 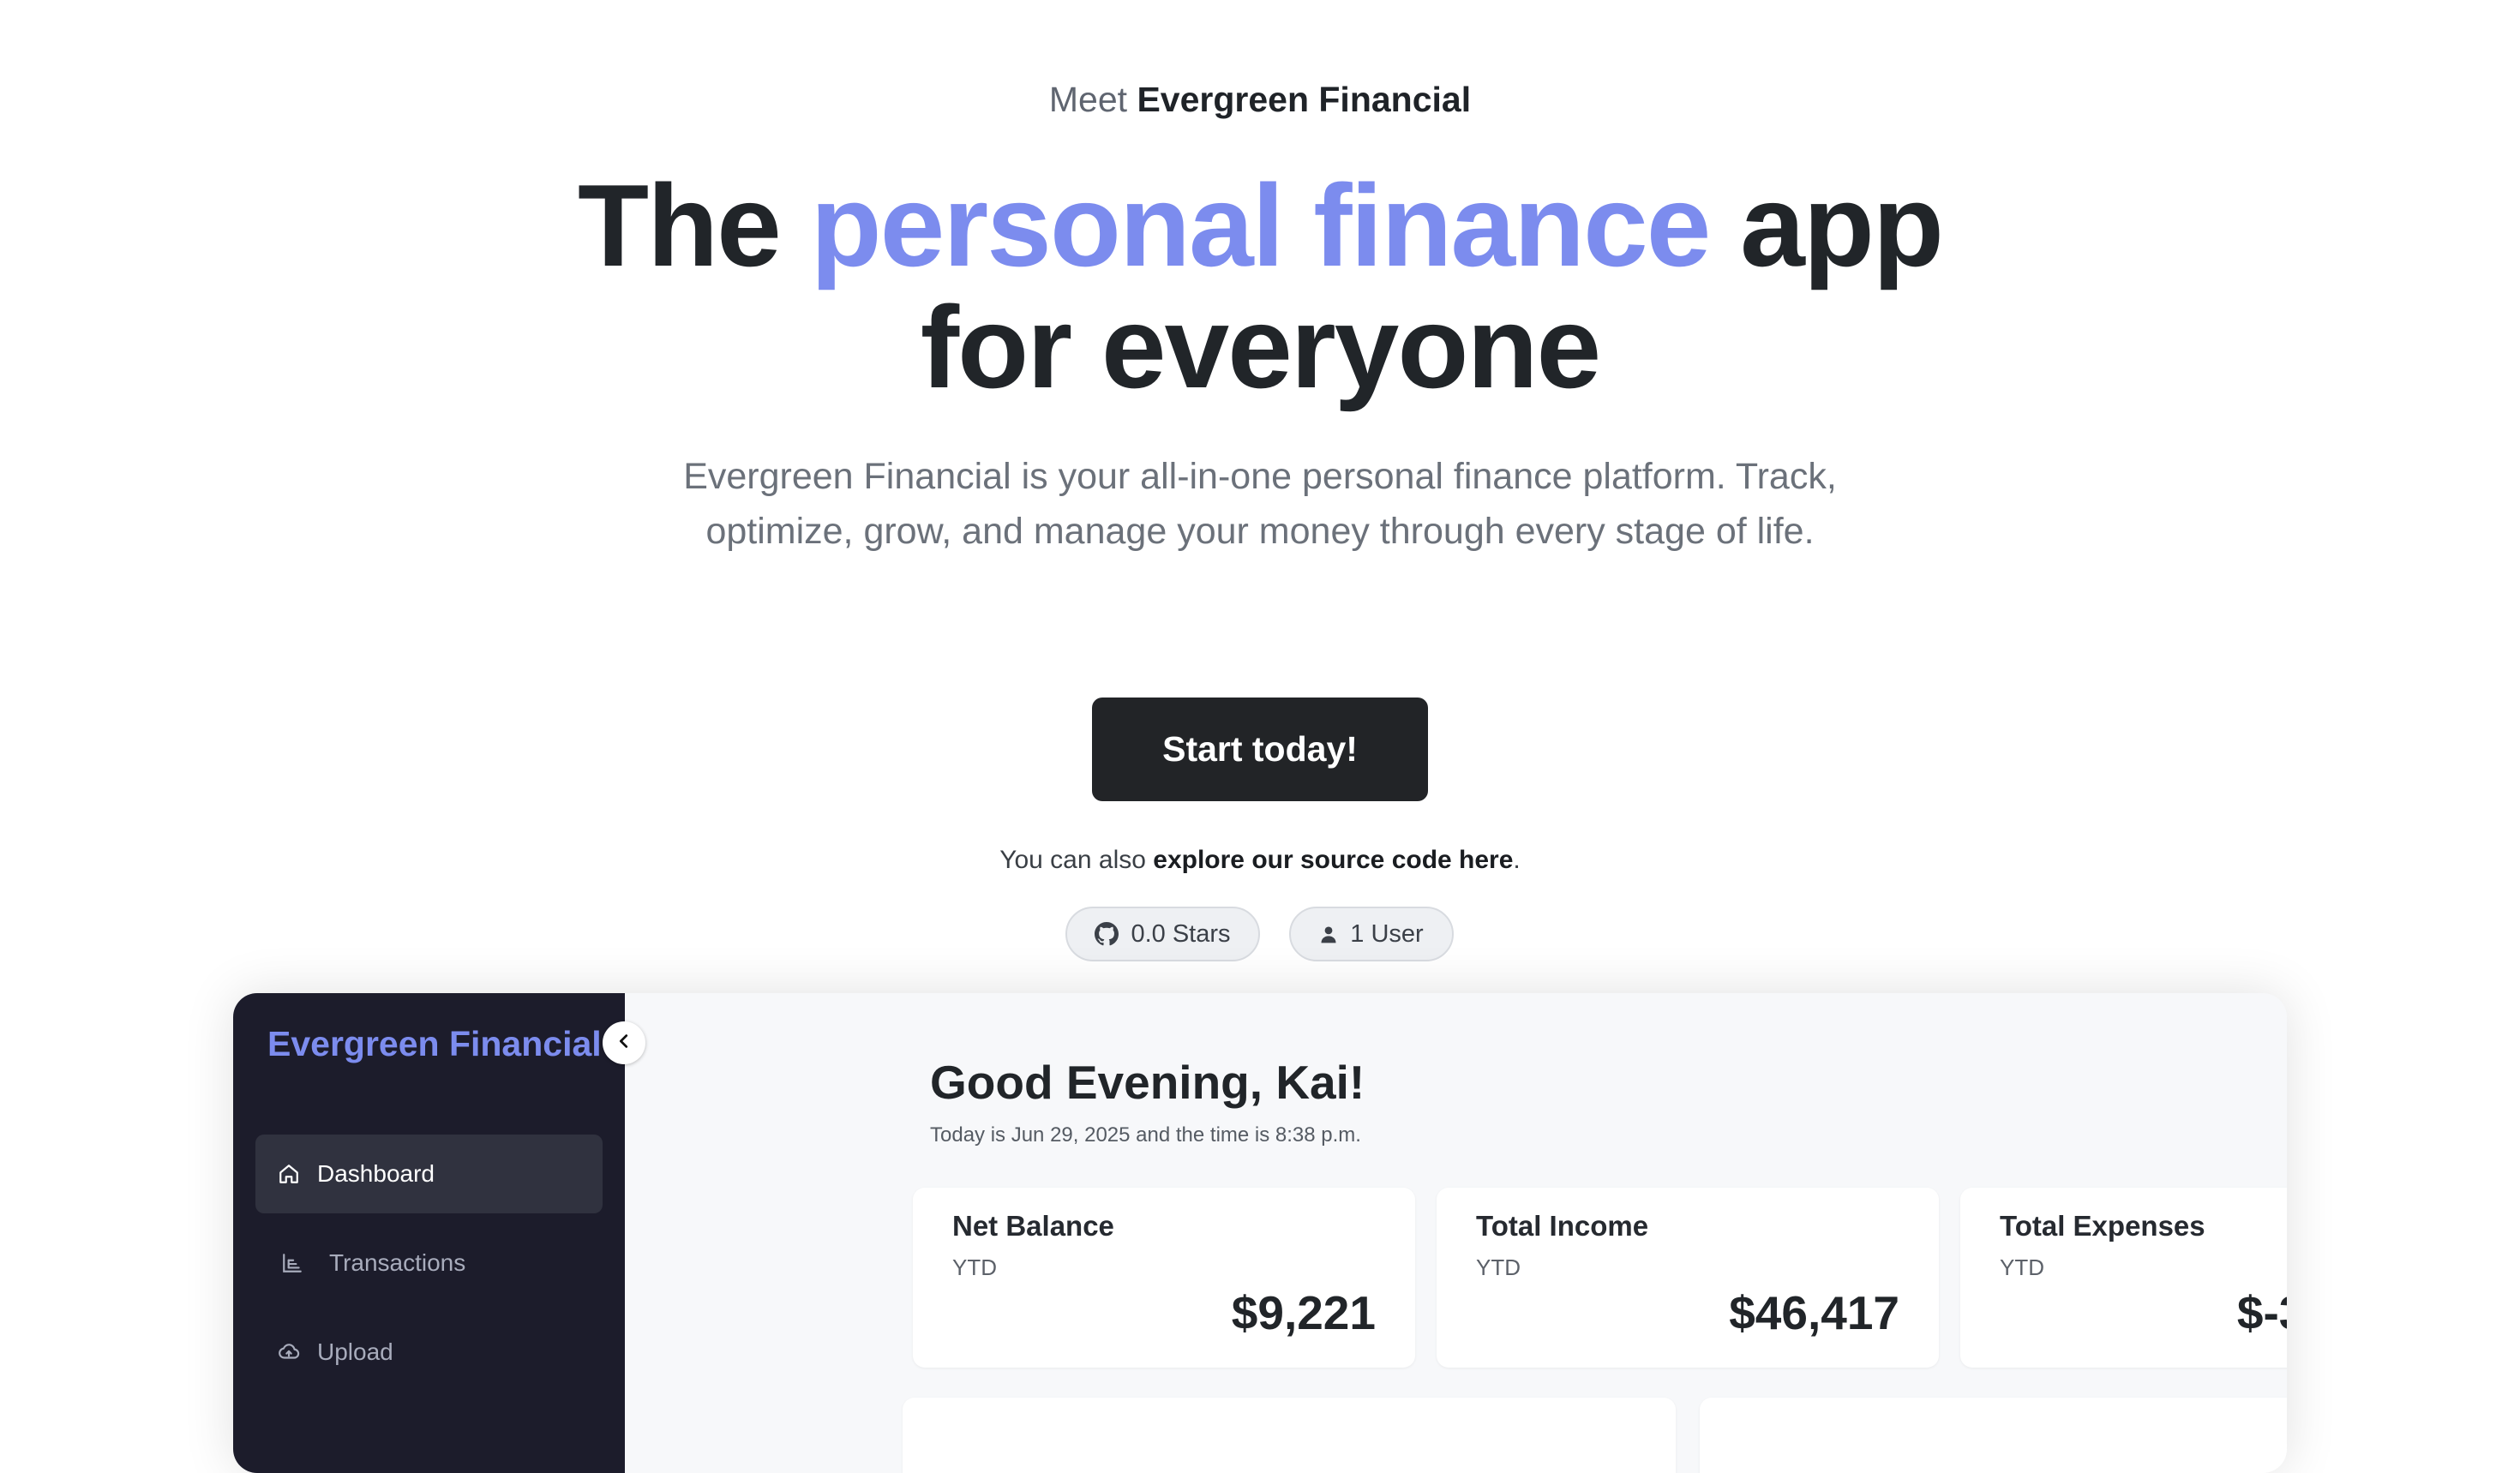 What do you see at coordinates (289, 1352) in the screenshot?
I see `cloud-upload-icon` at bounding box center [289, 1352].